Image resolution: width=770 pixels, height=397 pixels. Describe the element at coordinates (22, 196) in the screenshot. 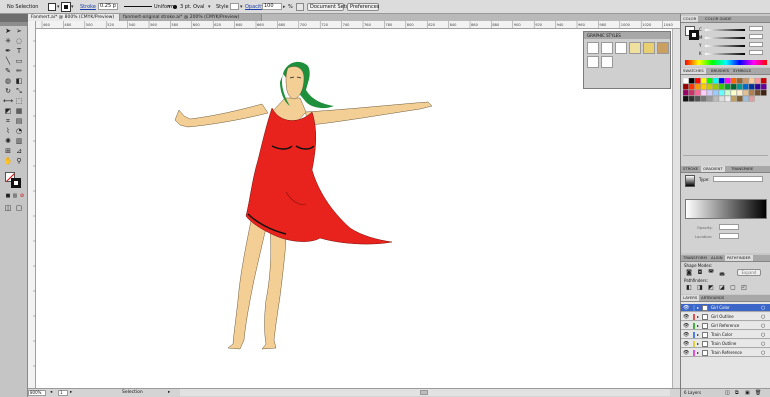

I see `none-mode-icon: ⊘` at that location.